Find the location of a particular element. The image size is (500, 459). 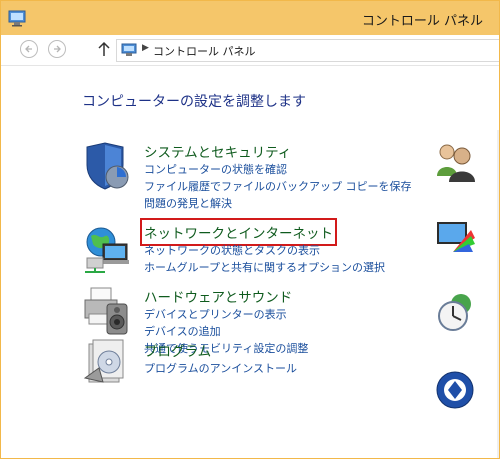

display-color-icon is located at coordinates (455, 238).